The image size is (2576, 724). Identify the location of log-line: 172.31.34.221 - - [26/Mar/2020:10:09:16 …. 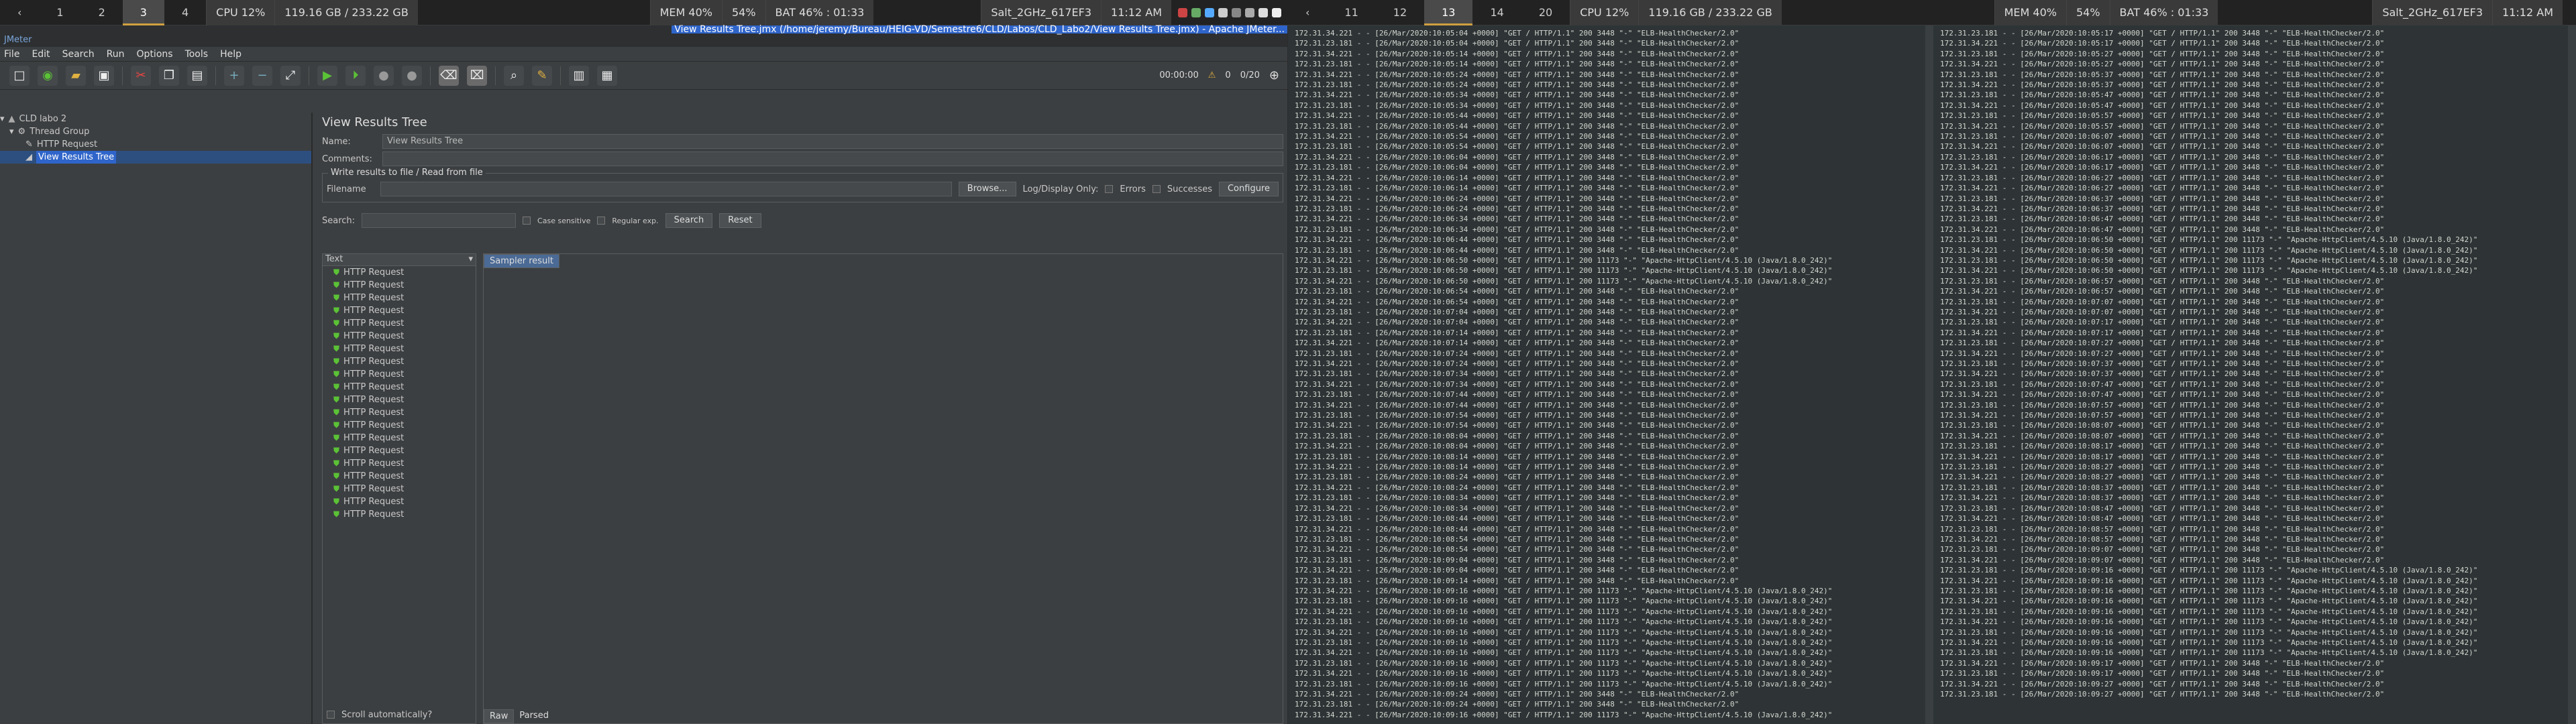
(1564, 632).